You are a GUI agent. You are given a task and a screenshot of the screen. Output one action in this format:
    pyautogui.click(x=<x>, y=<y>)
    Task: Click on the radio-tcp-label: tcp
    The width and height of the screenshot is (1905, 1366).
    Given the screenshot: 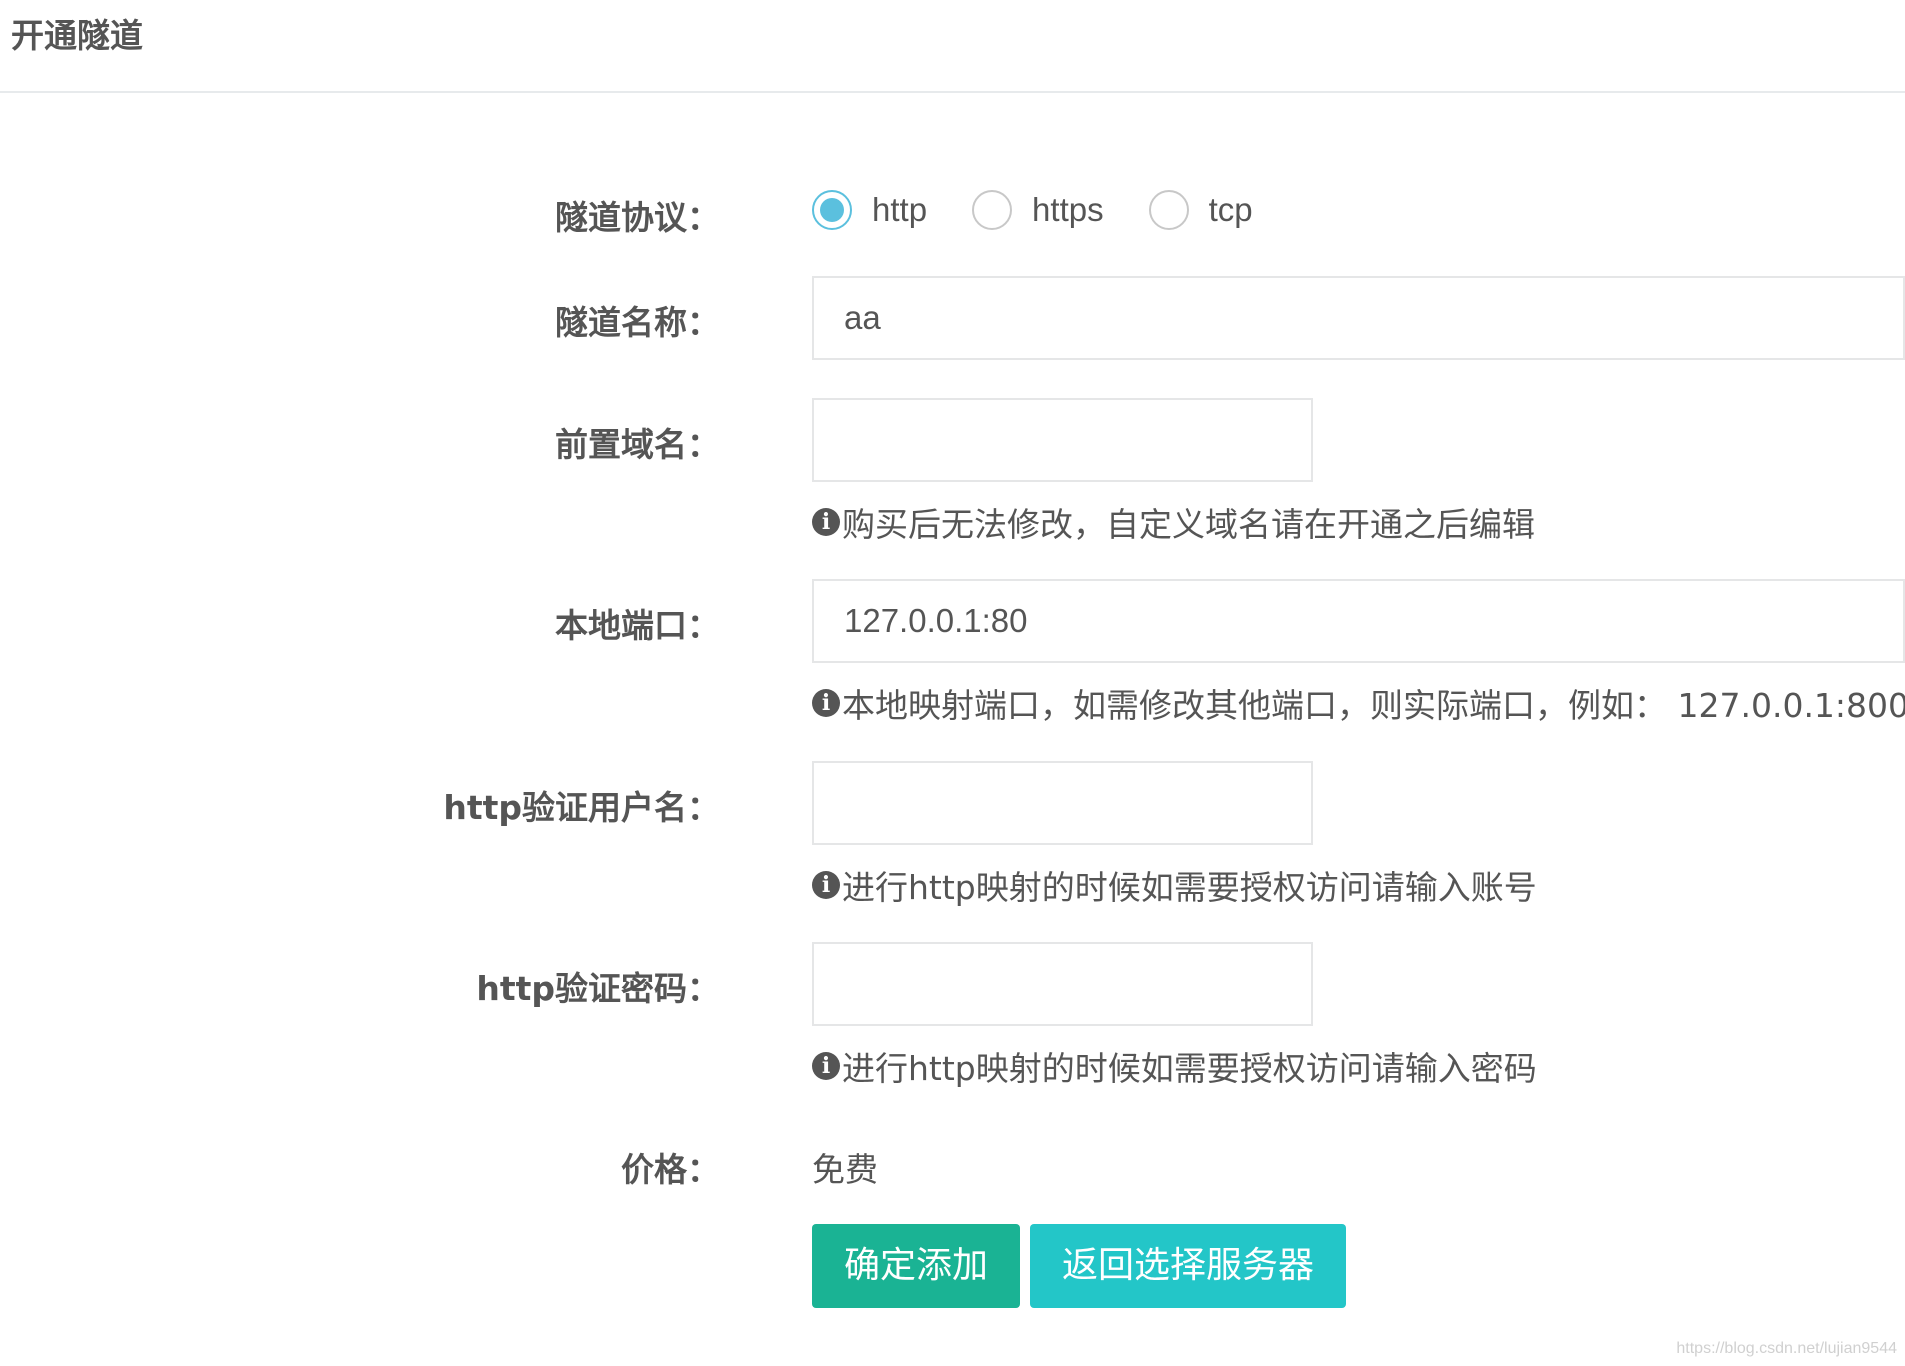 What is the action you would take?
    pyautogui.click(x=1230, y=209)
    